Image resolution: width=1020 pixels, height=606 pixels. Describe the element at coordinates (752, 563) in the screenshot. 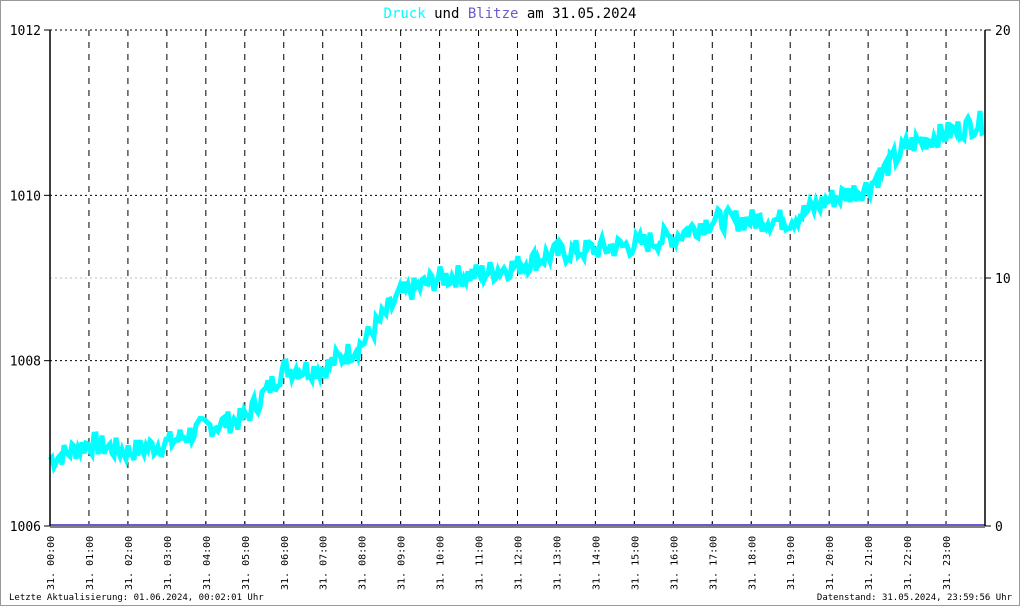

I see `x-tick-label: 31. 18:00` at that location.